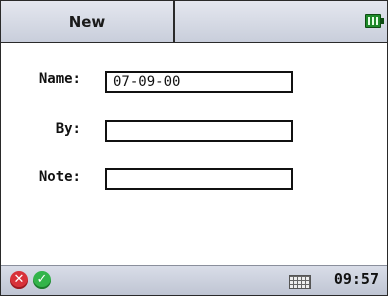 This screenshot has height=296, width=388. Describe the element at coordinates (194, 22) in the screenshot. I see `title-bar: New` at that location.